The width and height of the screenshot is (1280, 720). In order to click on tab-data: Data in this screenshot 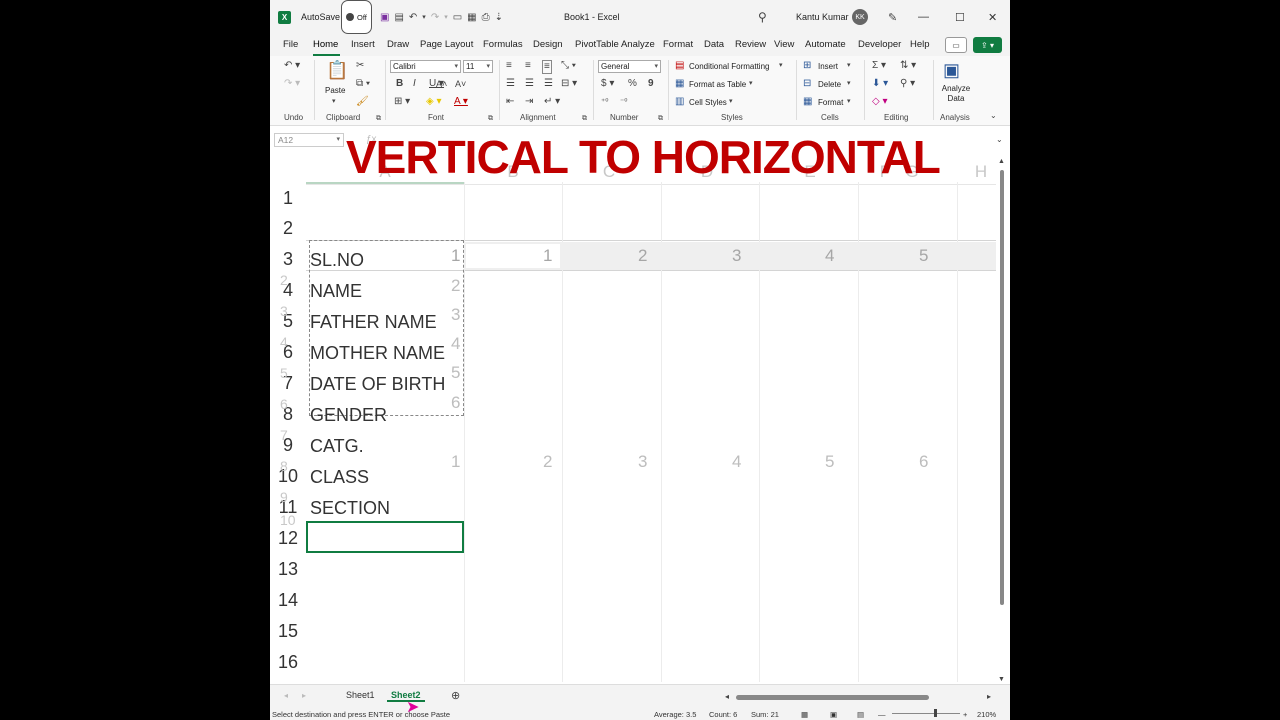, I will do `click(714, 44)`.